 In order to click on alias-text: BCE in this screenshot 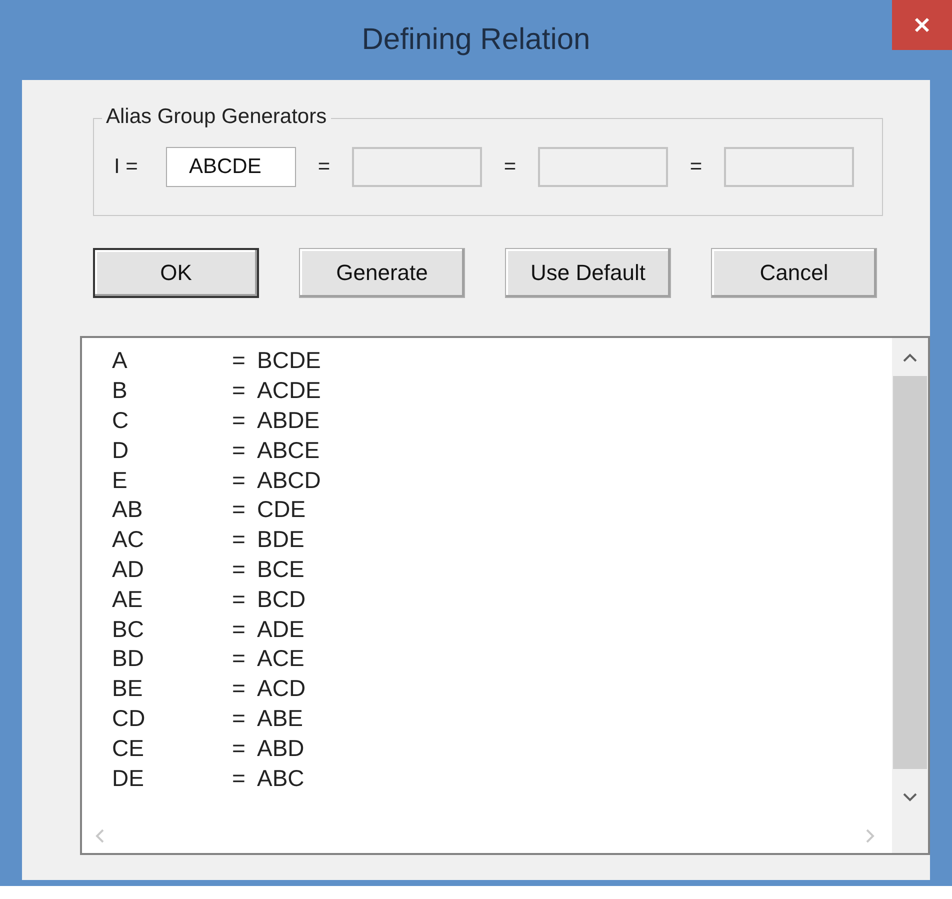, I will do `click(280, 569)`.